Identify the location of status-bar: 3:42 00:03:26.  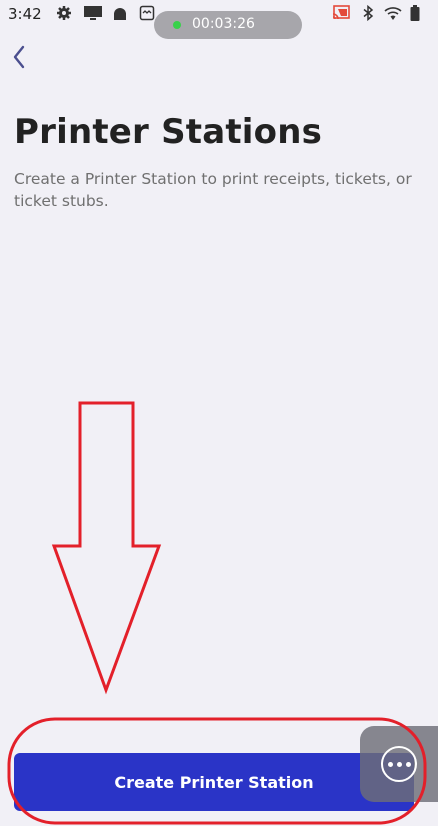
(219, 19).